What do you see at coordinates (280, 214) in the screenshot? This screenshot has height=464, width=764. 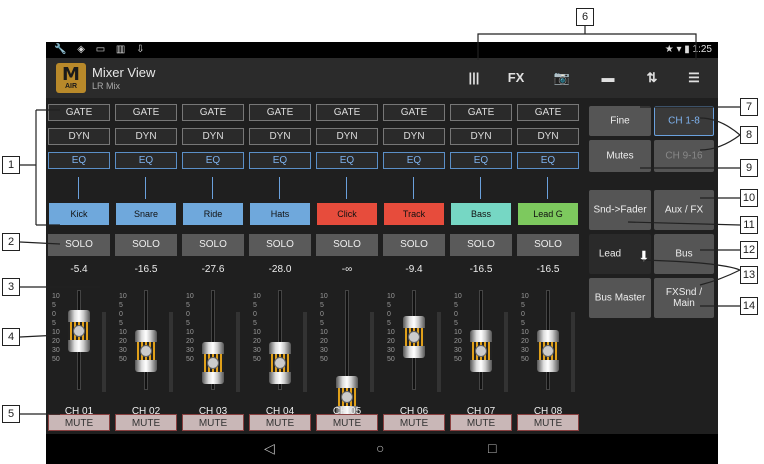 I see `channel-name-button: Hats` at bounding box center [280, 214].